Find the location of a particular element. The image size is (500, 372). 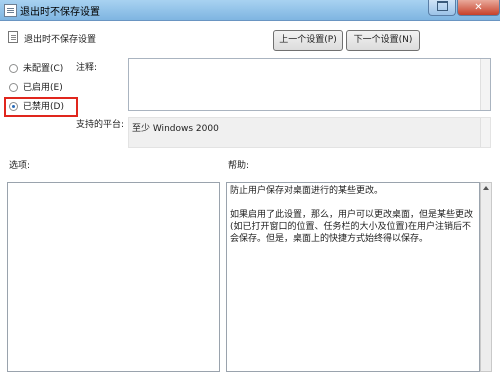

close-button: ✕ is located at coordinates (478, 8).